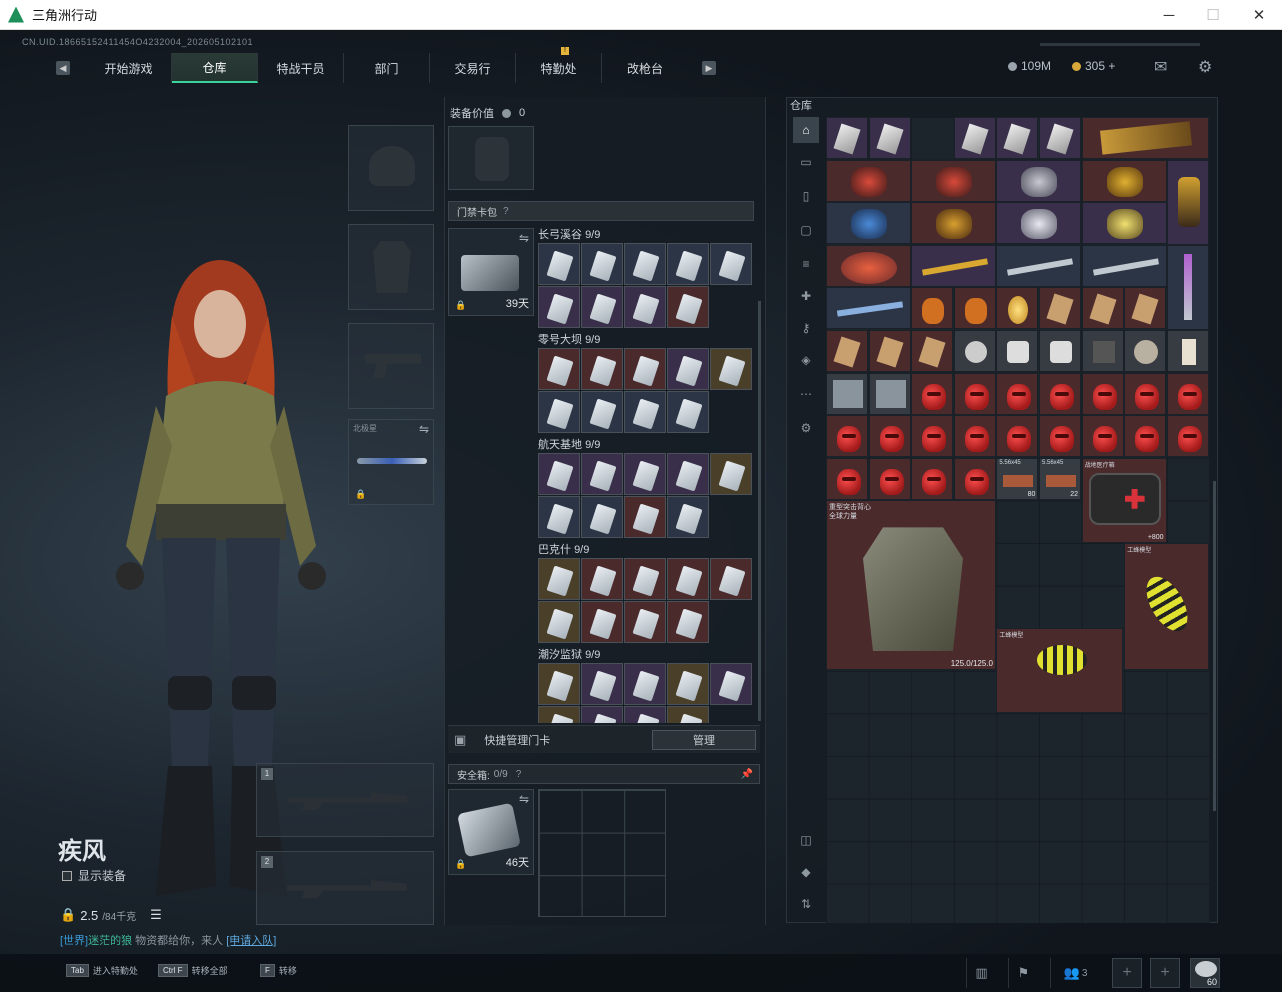 The height and width of the screenshot is (992, 1282). Describe the element at coordinates (156, 915) in the screenshot. I see `list-icon: ☰` at that location.